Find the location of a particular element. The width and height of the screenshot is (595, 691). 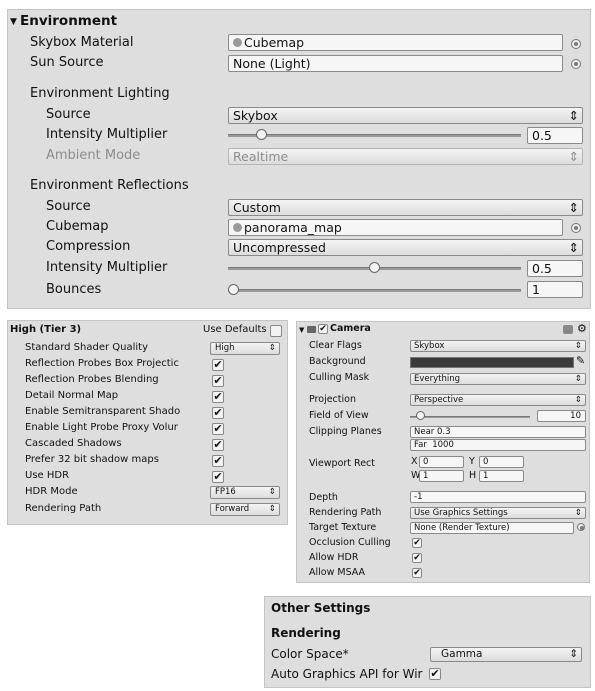

eyedropper-icon: ✎ is located at coordinates (580, 360).